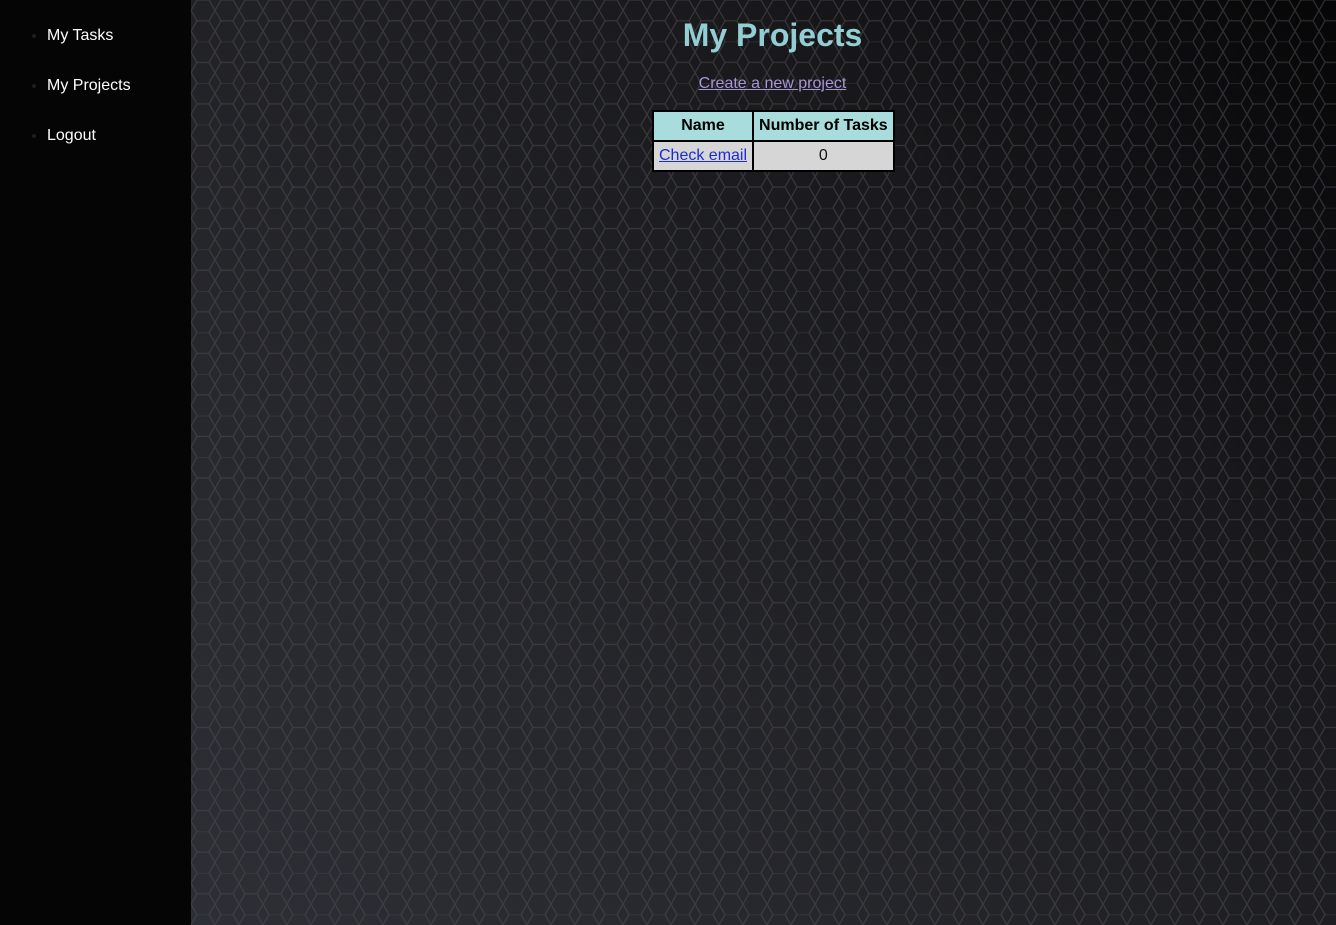 The height and width of the screenshot is (925, 1336). I want to click on create-project-container: Create a new project, so click(763, 84).